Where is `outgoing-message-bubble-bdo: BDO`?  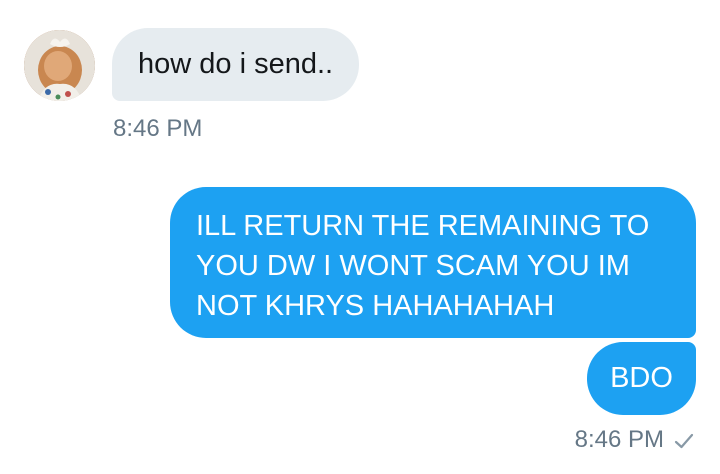
outgoing-message-bubble-bdo: BDO is located at coordinates (641, 378).